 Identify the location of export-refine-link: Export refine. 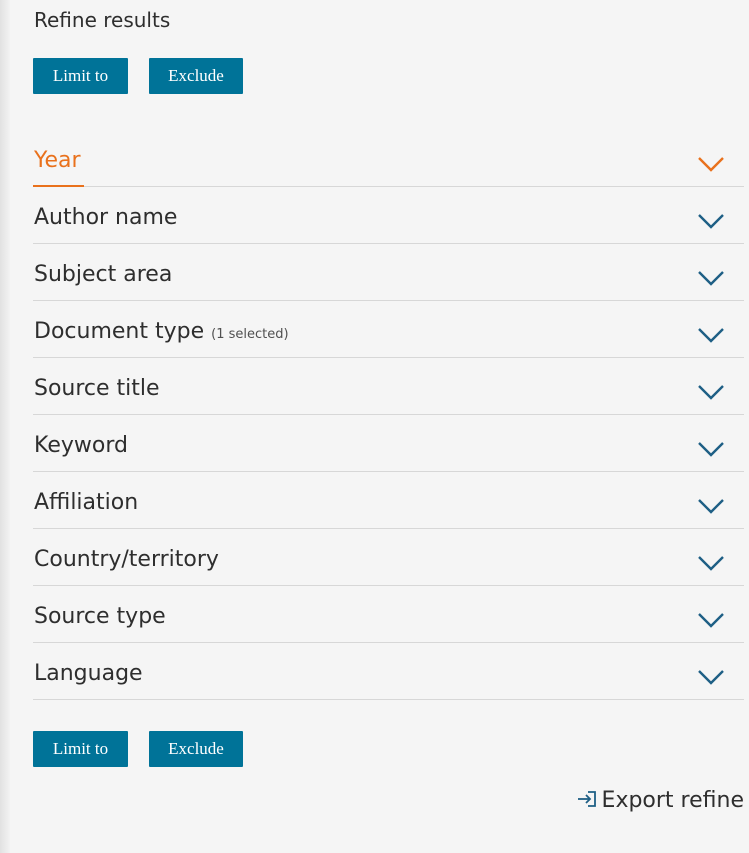
(660, 801).